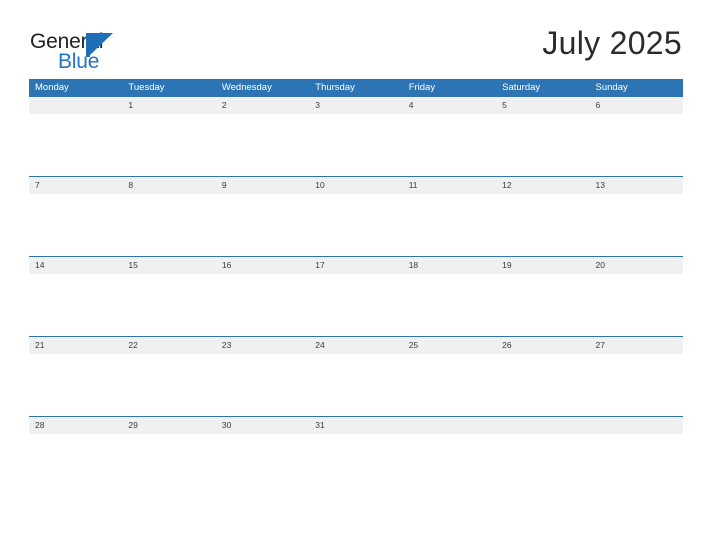 This screenshot has width=712, height=550. Describe the element at coordinates (335, 87) in the screenshot. I see `weekday-header-thursday: Thursday` at that location.